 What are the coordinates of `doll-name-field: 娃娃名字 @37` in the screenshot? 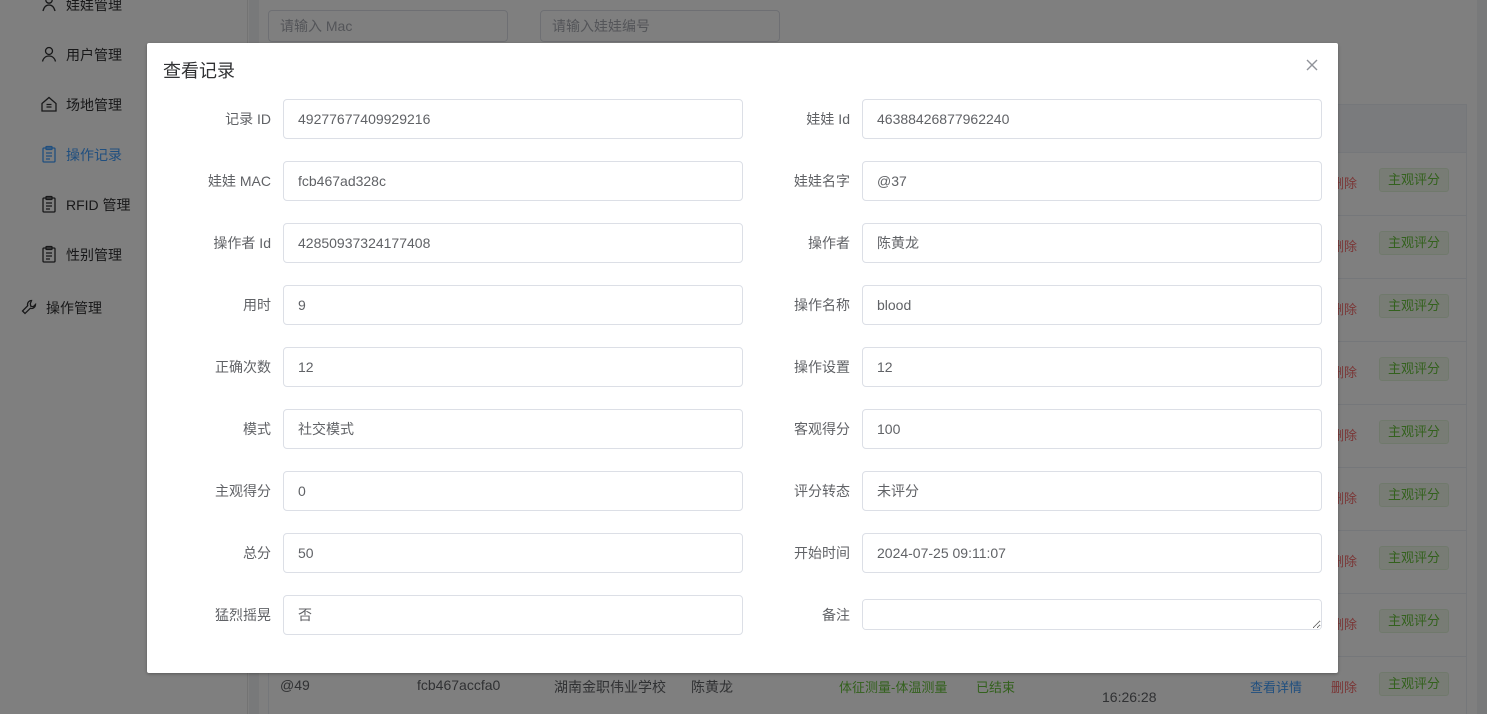 It's located at (1032, 181).